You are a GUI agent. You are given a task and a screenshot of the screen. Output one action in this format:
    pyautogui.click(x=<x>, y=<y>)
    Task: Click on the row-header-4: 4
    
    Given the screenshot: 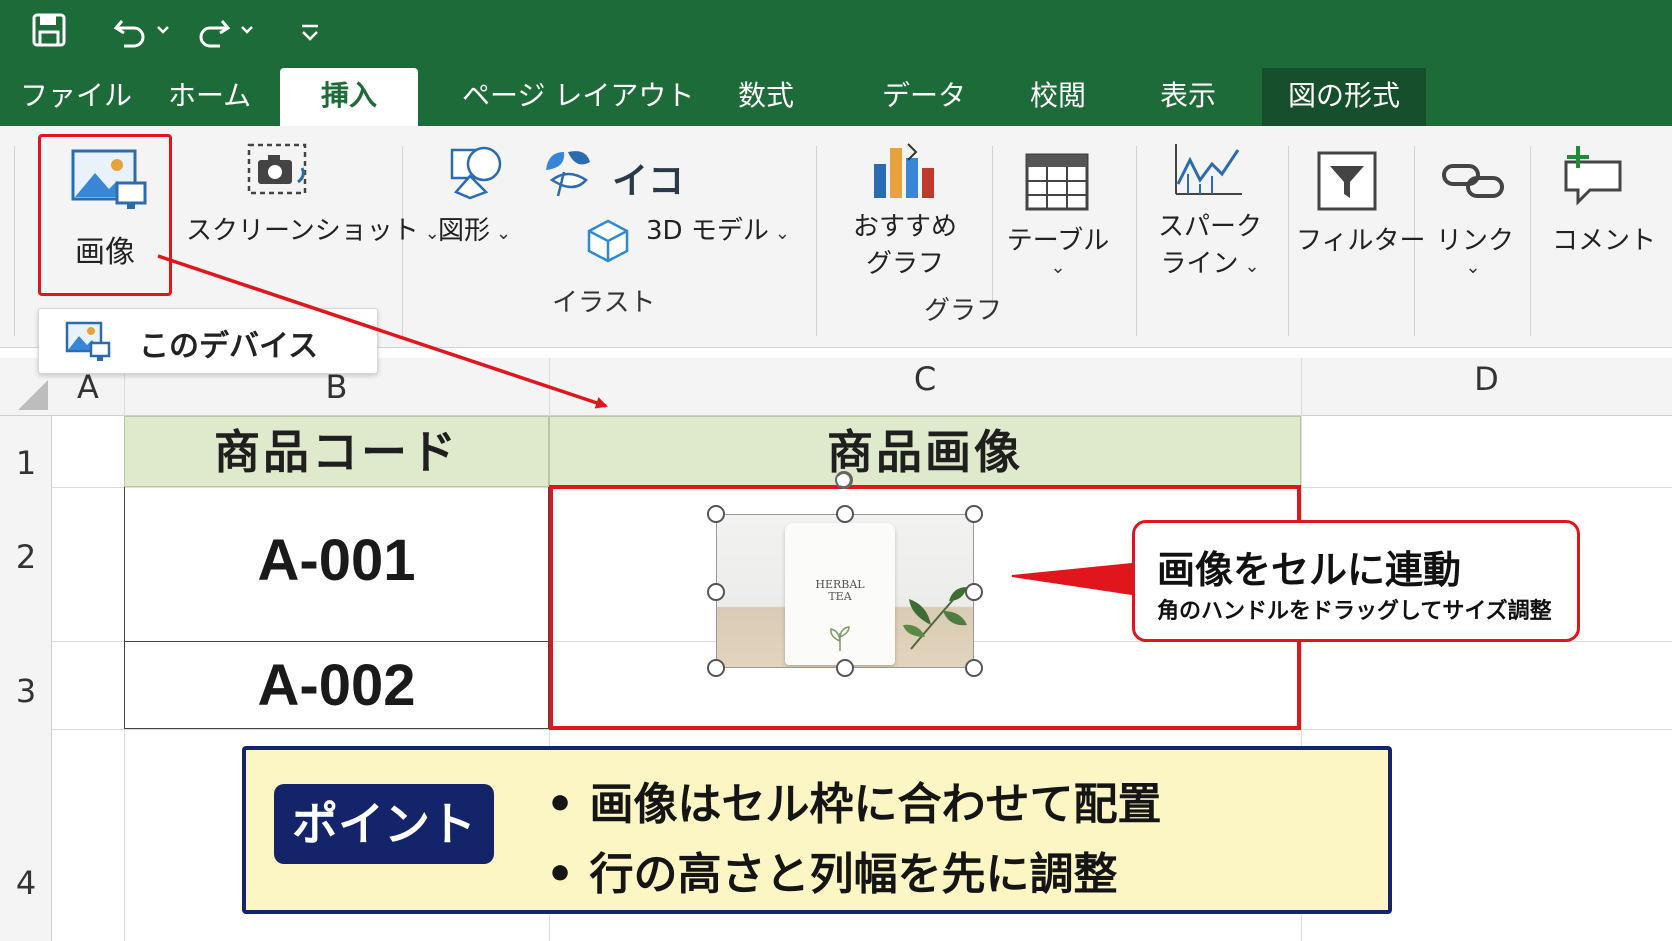 What is the action you would take?
    pyautogui.click(x=26, y=883)
    